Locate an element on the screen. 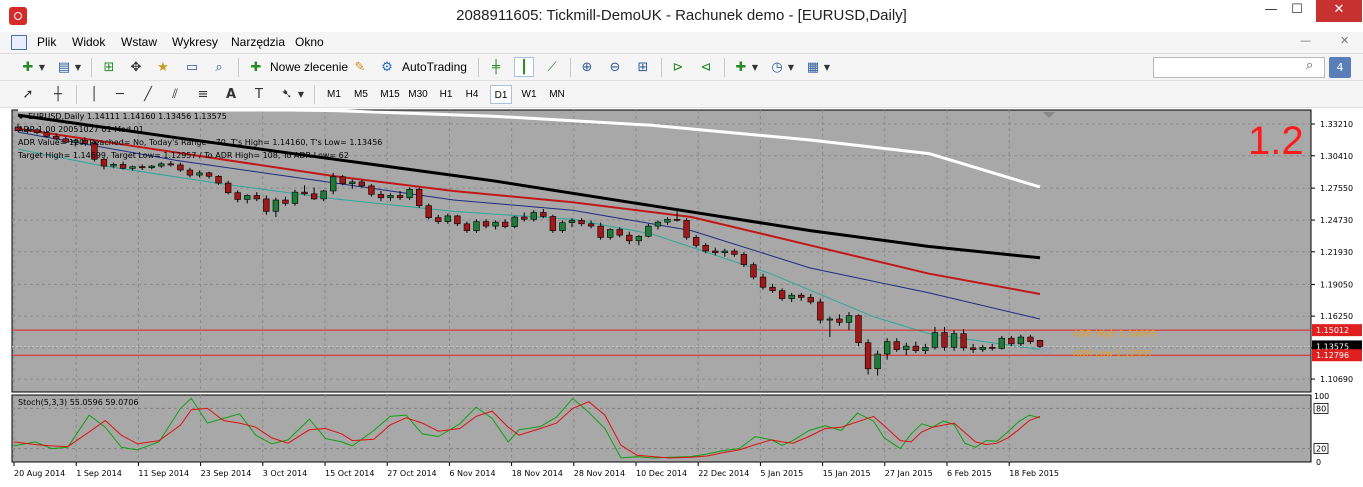 This screenshot has width=1363, height=487. x-tick-label: 28 Nov 2014 is located at coordinates (599, 473).